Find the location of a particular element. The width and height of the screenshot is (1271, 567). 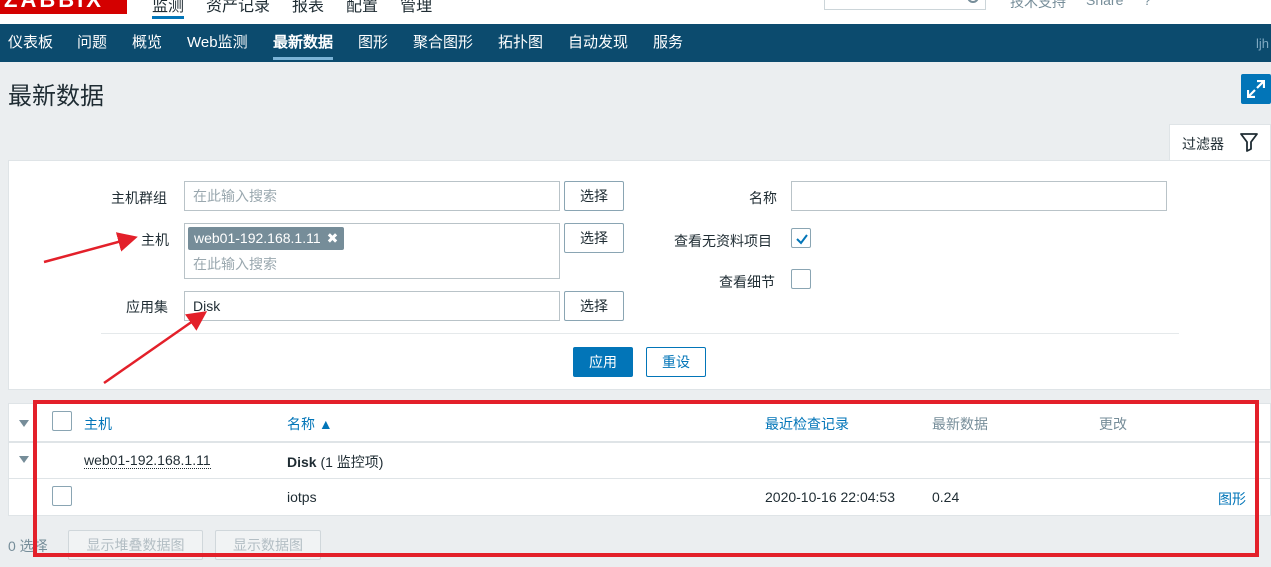

top-right-links: 技术支持 Share ? is located at coordinates (1080, 6).